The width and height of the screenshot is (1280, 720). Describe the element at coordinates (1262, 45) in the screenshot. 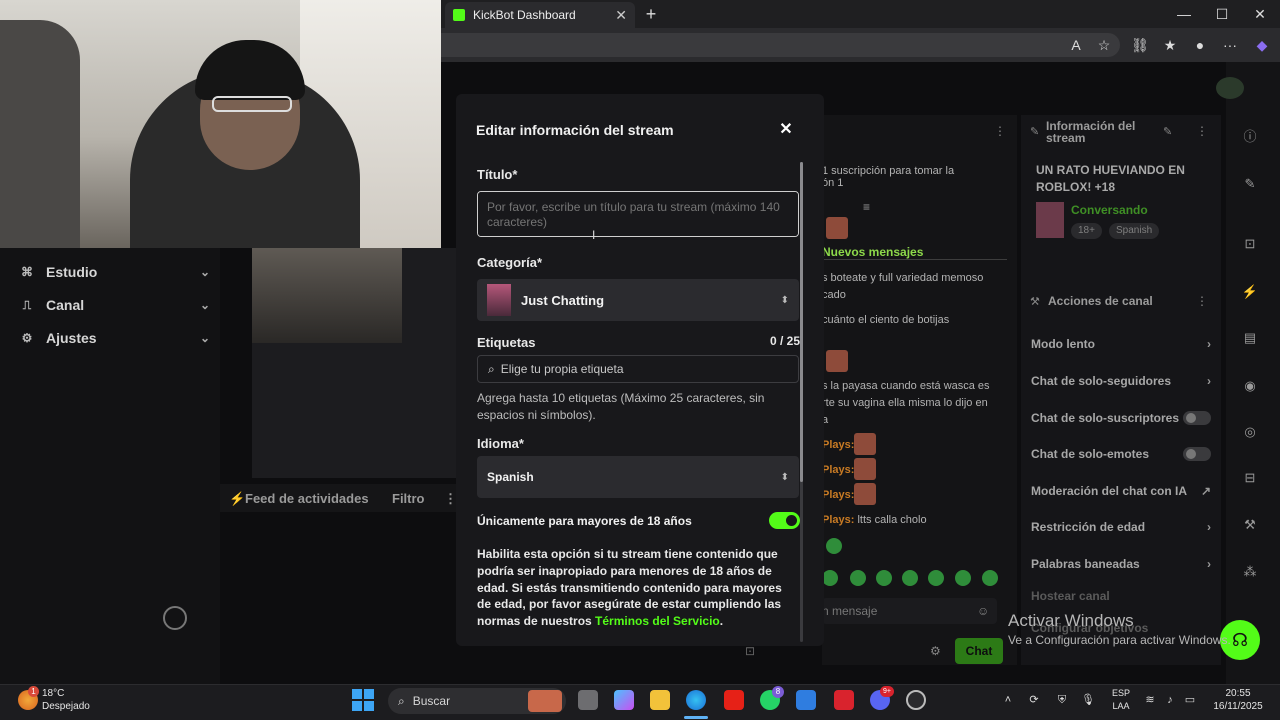

I see `copilot-icon: ◆` at that location.